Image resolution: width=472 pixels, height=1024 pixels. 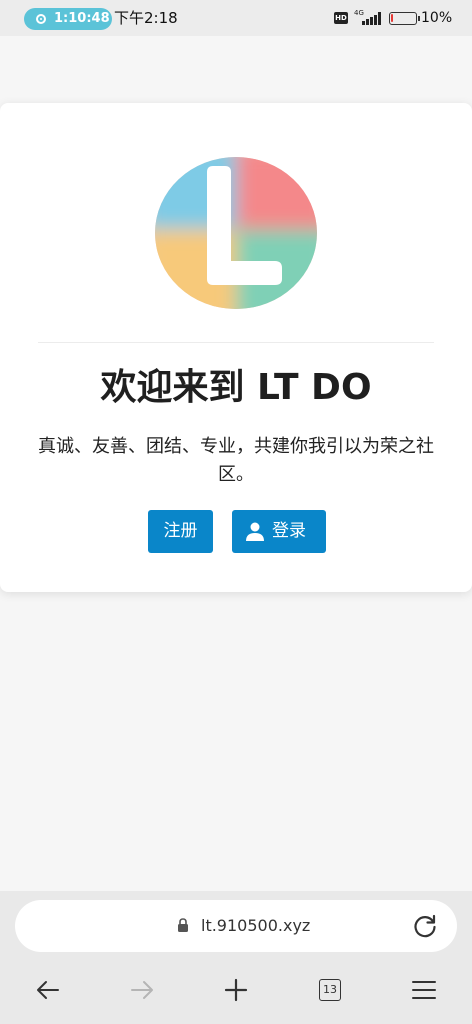 I want to click on record-icon, so click(x=41, y=19).